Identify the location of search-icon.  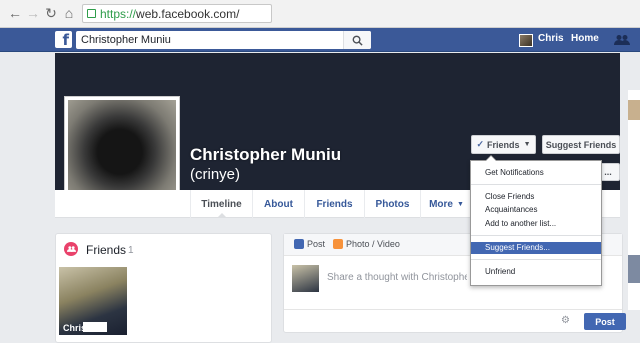
(357, 40).